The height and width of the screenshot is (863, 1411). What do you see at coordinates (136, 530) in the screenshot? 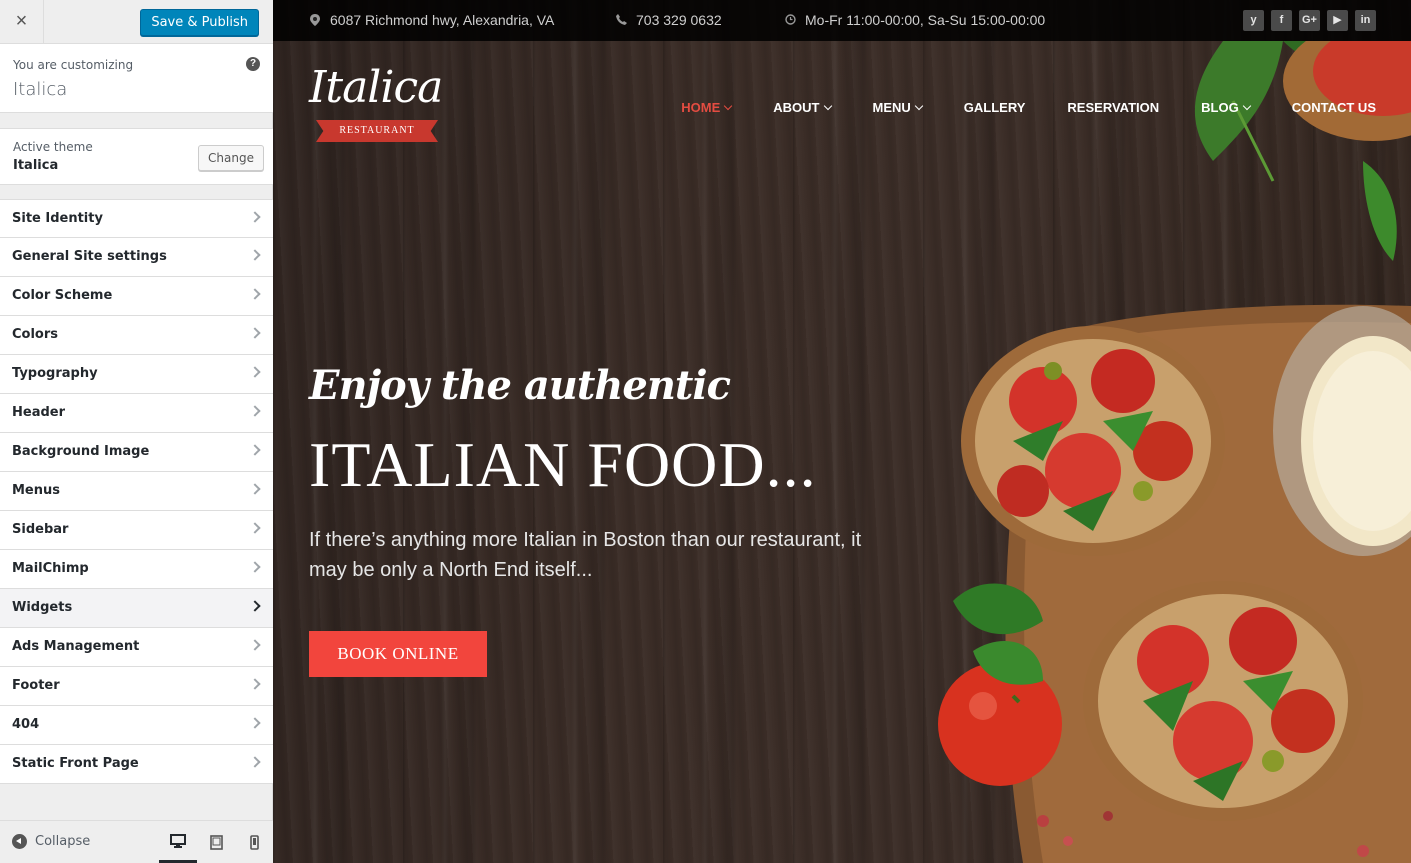
I see `sidebar-item-sidebar: Sidebar` at bounding box center [136, 530].